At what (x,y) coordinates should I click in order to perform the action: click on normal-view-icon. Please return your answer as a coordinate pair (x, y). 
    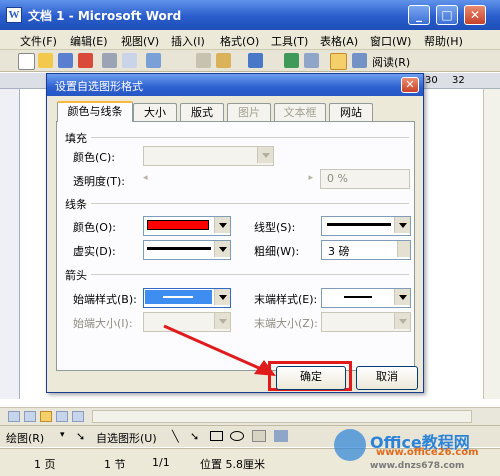
    Looking at the image, I should click on (14, 416).